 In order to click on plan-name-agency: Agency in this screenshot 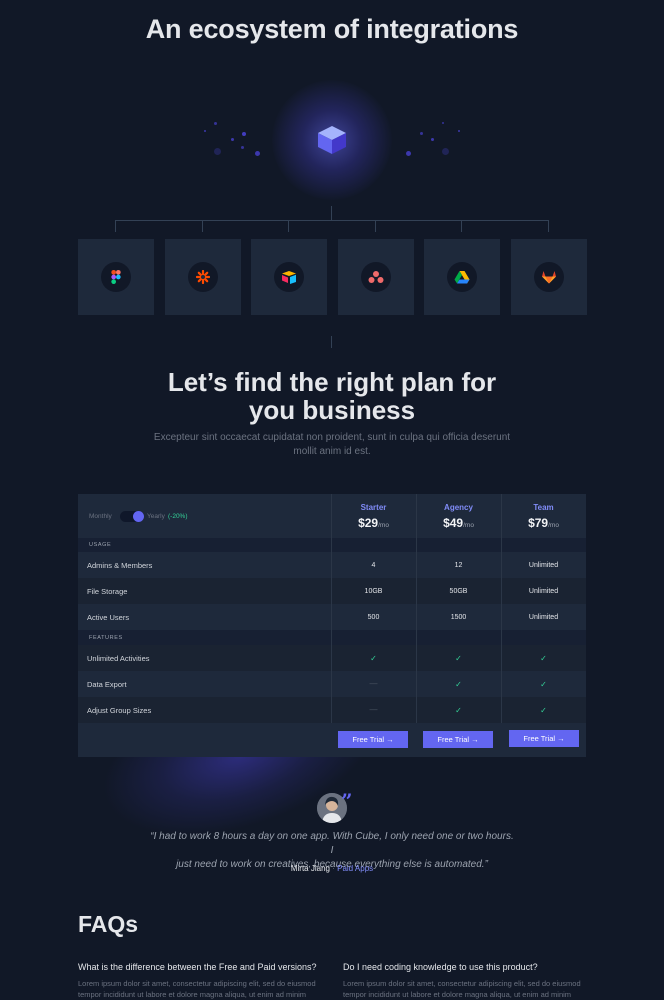, I will do `click(458, 507)`.